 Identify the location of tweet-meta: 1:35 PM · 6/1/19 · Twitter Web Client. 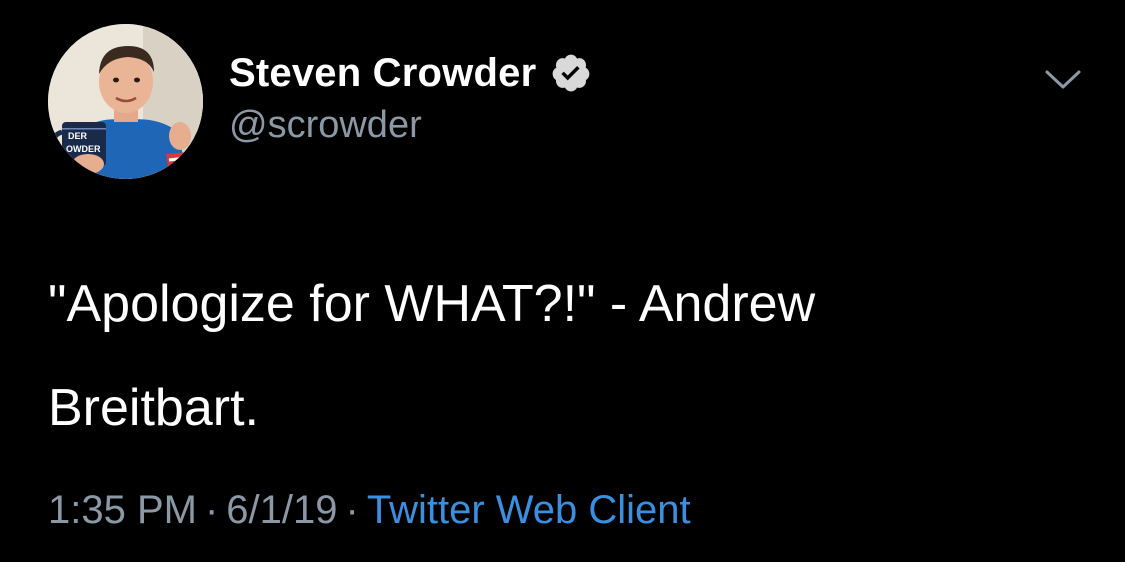
(369, 510).